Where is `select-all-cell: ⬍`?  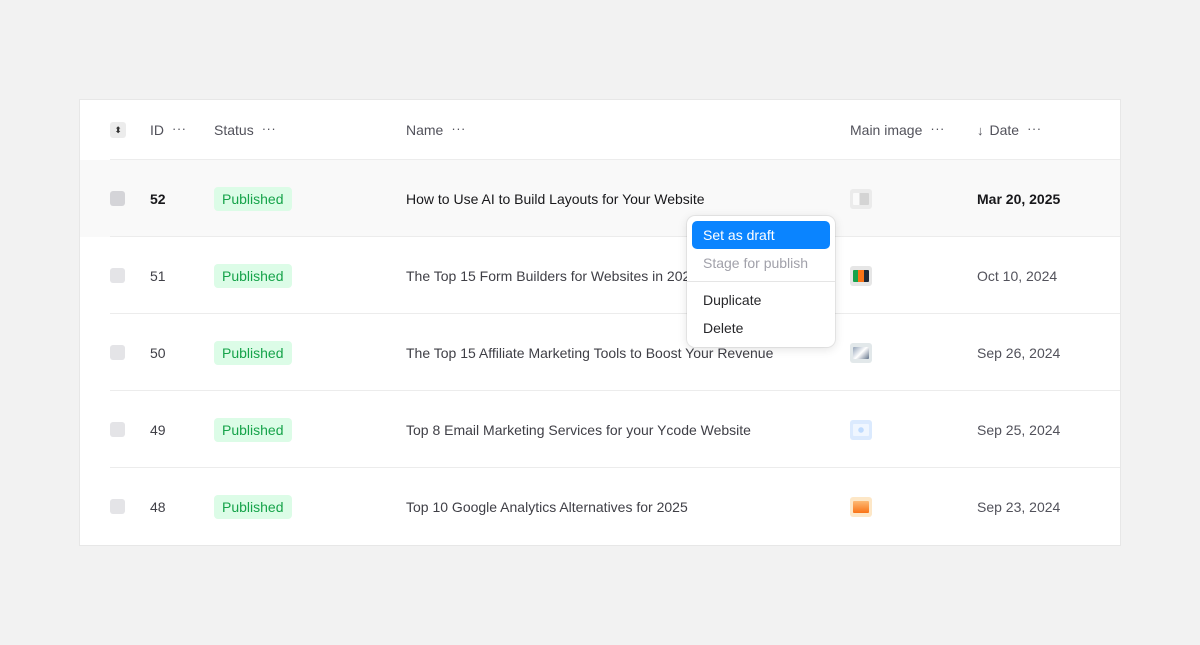
select-all-cell: ⬍ is located at coordinates (118, 130).